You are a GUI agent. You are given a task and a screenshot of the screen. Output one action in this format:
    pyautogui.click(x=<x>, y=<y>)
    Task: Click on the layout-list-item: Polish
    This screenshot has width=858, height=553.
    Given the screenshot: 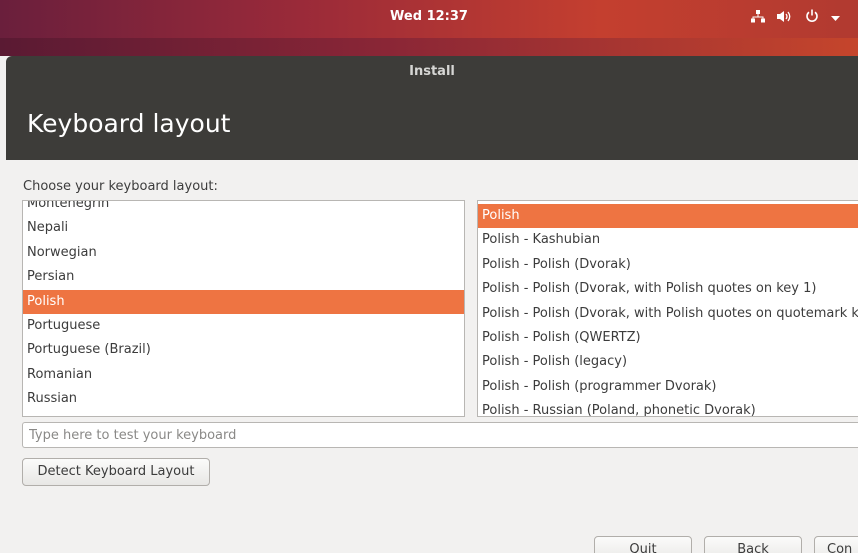 What is the action you would take?
    pyautogui.click(x=243, y=301)
    